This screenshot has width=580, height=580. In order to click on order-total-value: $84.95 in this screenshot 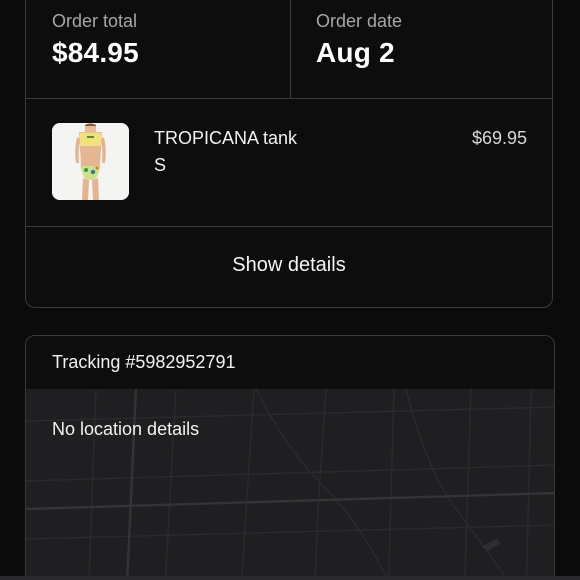, I will do `click(95, 52)`.